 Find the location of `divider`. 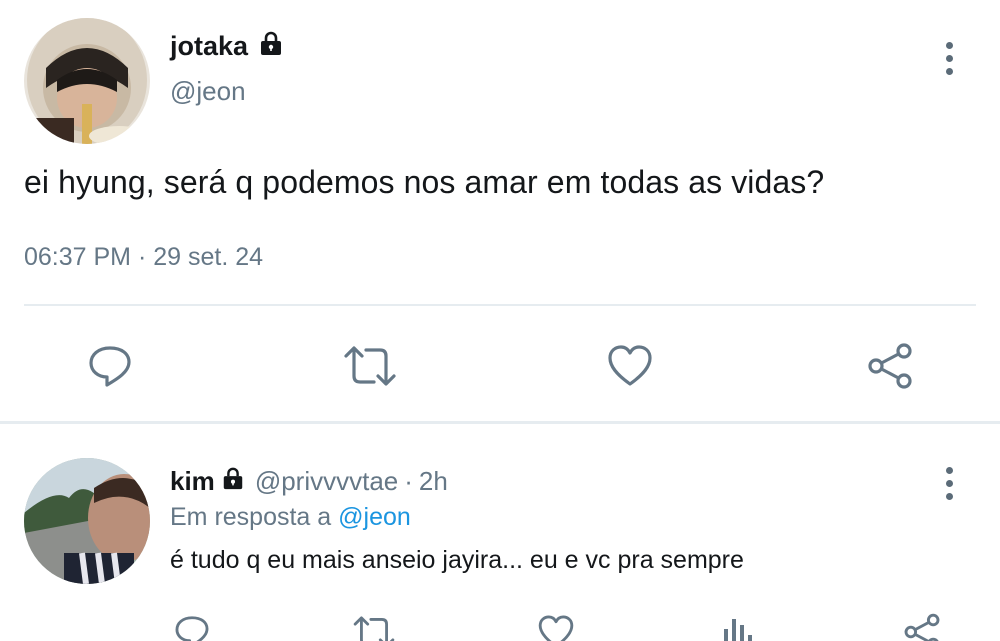

divider is located at coordinates (500, 305).